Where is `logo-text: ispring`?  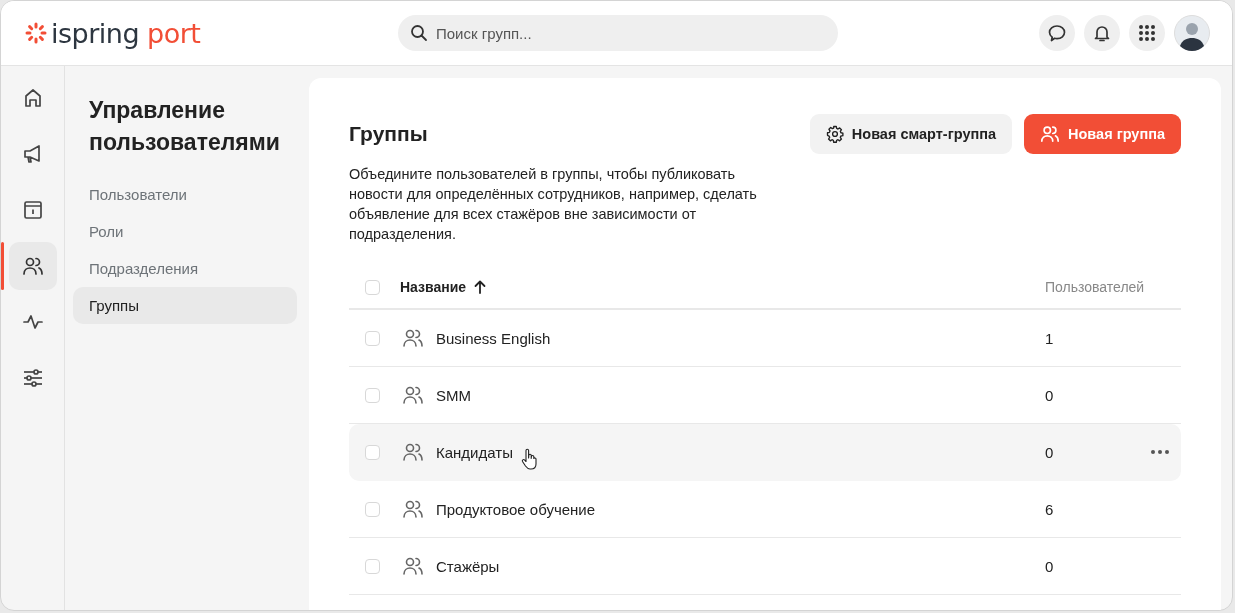
logo-text: ispring is located at coordinates (95, 33).